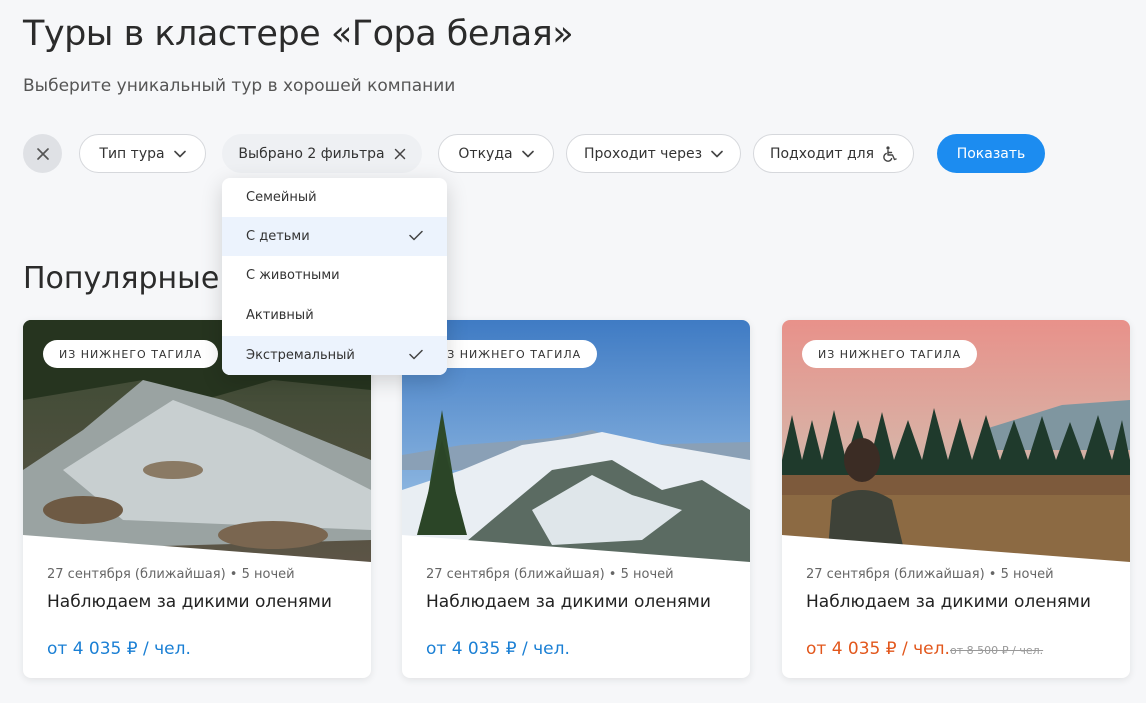  I want to click on dropdown-item: Экстремальный, so click(334, 355).